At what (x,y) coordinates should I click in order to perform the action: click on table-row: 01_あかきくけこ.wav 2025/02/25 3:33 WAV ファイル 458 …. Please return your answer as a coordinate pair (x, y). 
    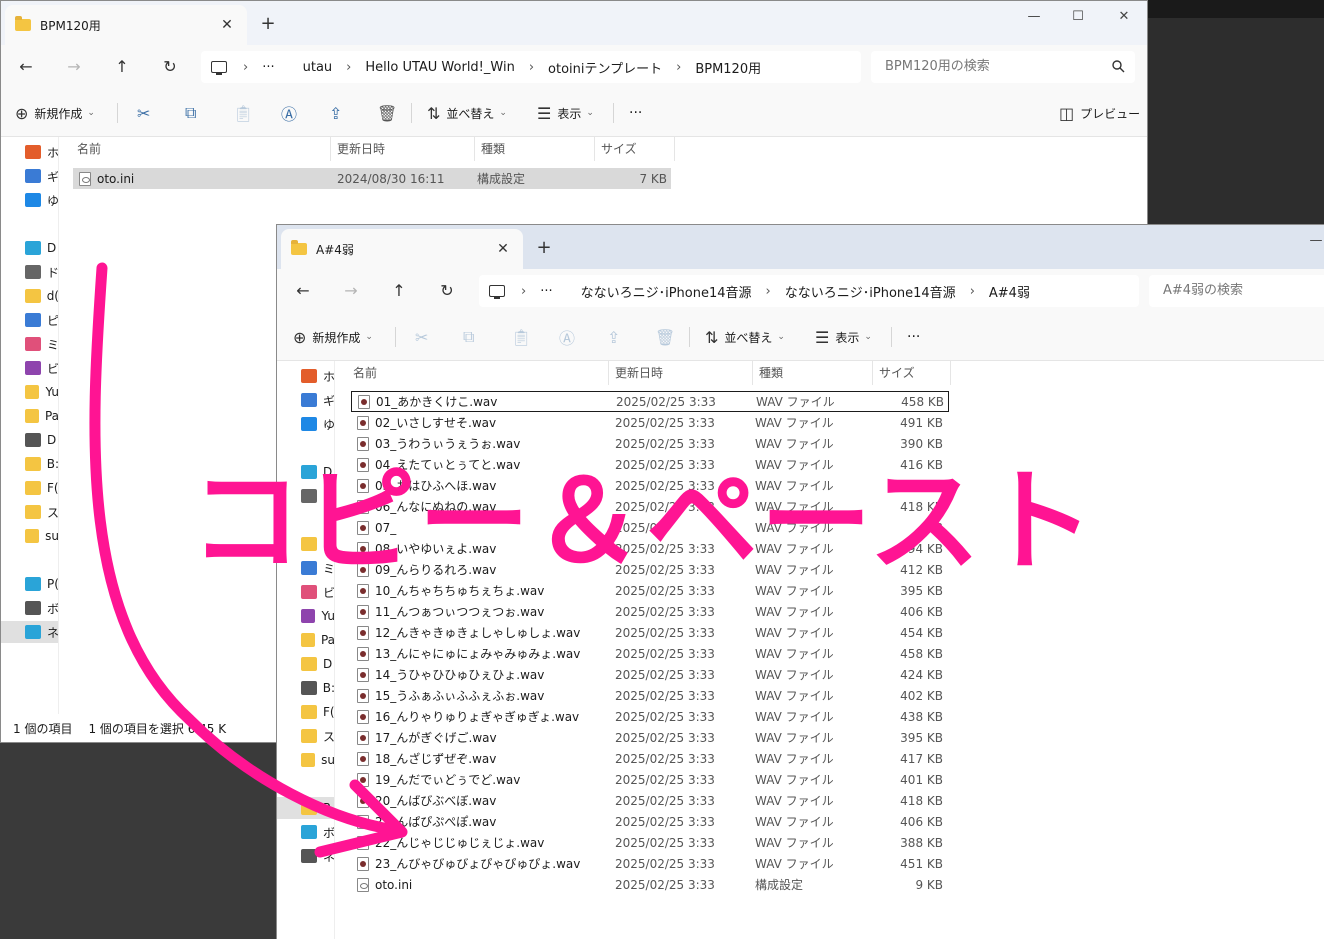
    Looking at the image, I should click on (650, 401).